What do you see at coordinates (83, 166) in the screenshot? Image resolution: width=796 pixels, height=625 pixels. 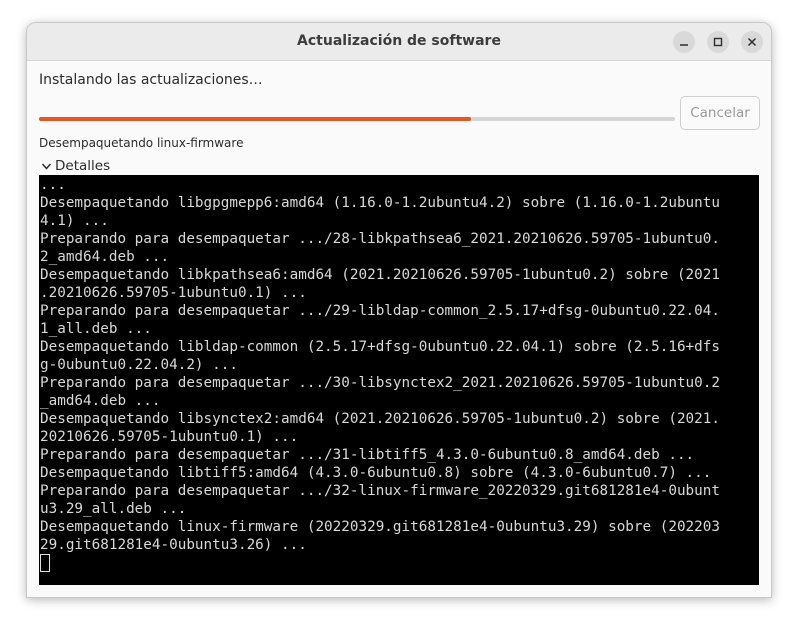 I see `details-label: Detalles` at bounding box center [83, 166].